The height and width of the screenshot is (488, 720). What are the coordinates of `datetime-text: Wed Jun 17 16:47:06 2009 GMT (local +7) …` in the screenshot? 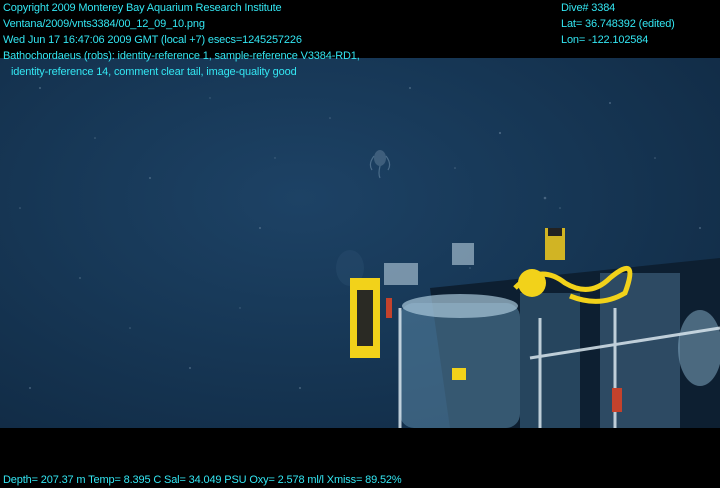 It's located at (152, 40).